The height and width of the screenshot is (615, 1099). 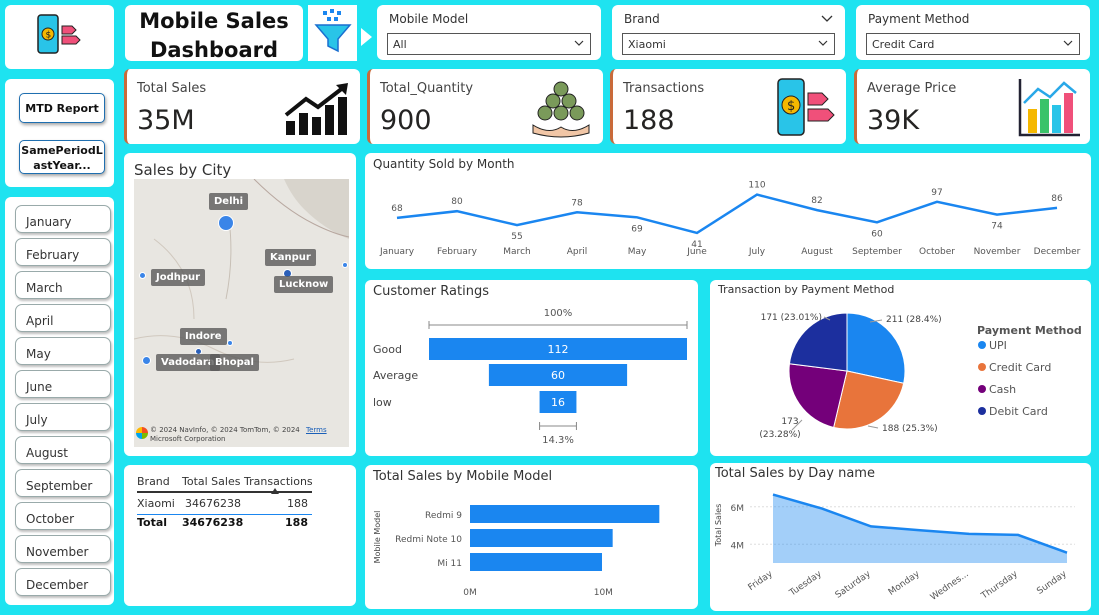 I want to click on city-label-bhopal: Bhopal, so click(x=234, y=362).